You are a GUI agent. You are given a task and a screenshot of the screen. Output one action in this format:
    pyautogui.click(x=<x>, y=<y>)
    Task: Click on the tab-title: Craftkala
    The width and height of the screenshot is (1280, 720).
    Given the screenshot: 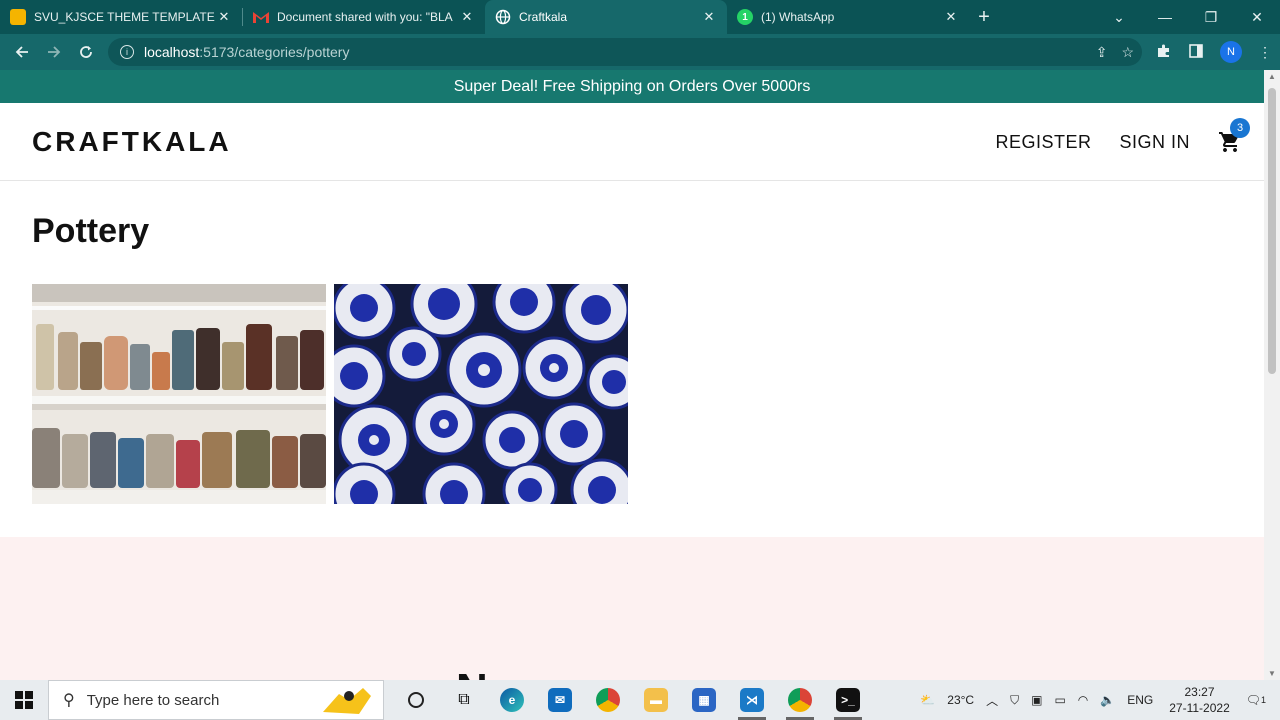 What is the action you would take?
    pyautogui.click(x=543, y=17)
    